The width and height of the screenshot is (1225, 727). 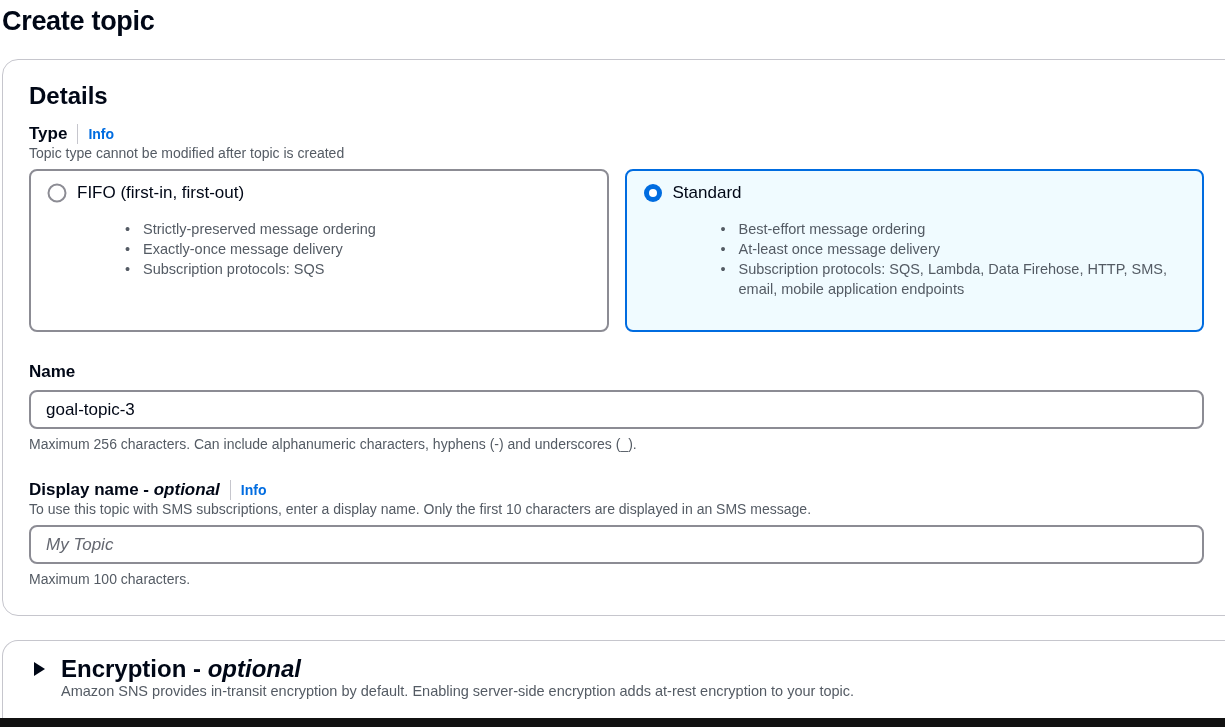 I want to click on field-description: Topic type cannot be modified after topic is created, so click(x=187, y=153).